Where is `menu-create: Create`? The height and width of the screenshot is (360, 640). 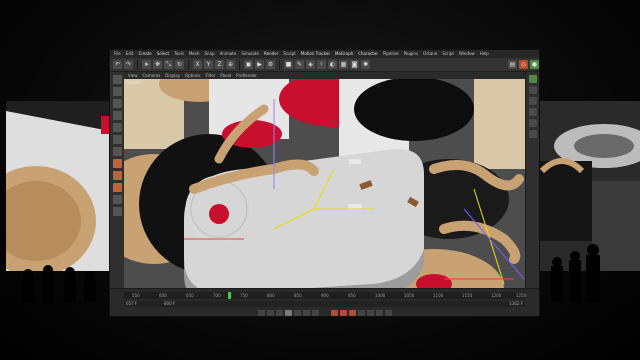 menu-create: Create is located at coordinates (144, 54).